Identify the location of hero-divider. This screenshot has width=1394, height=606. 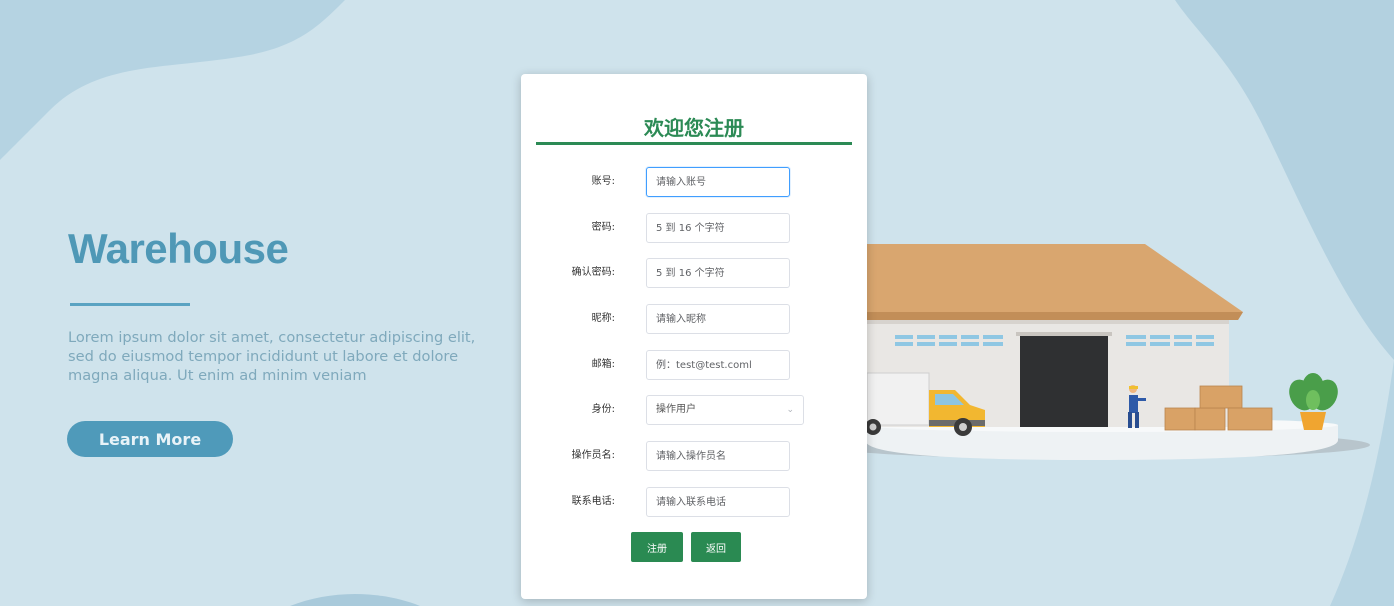
(130, 304).